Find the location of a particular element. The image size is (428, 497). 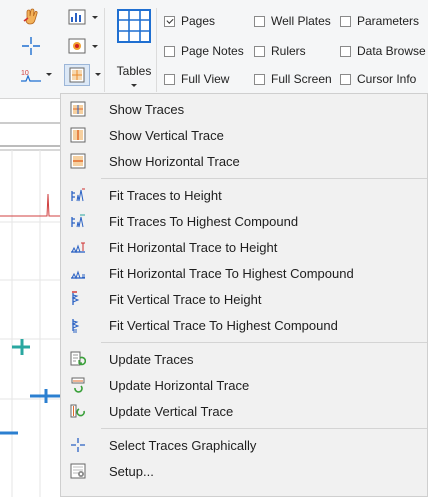

menu-item-label: Update Traces is located at coordinates (151, 359).